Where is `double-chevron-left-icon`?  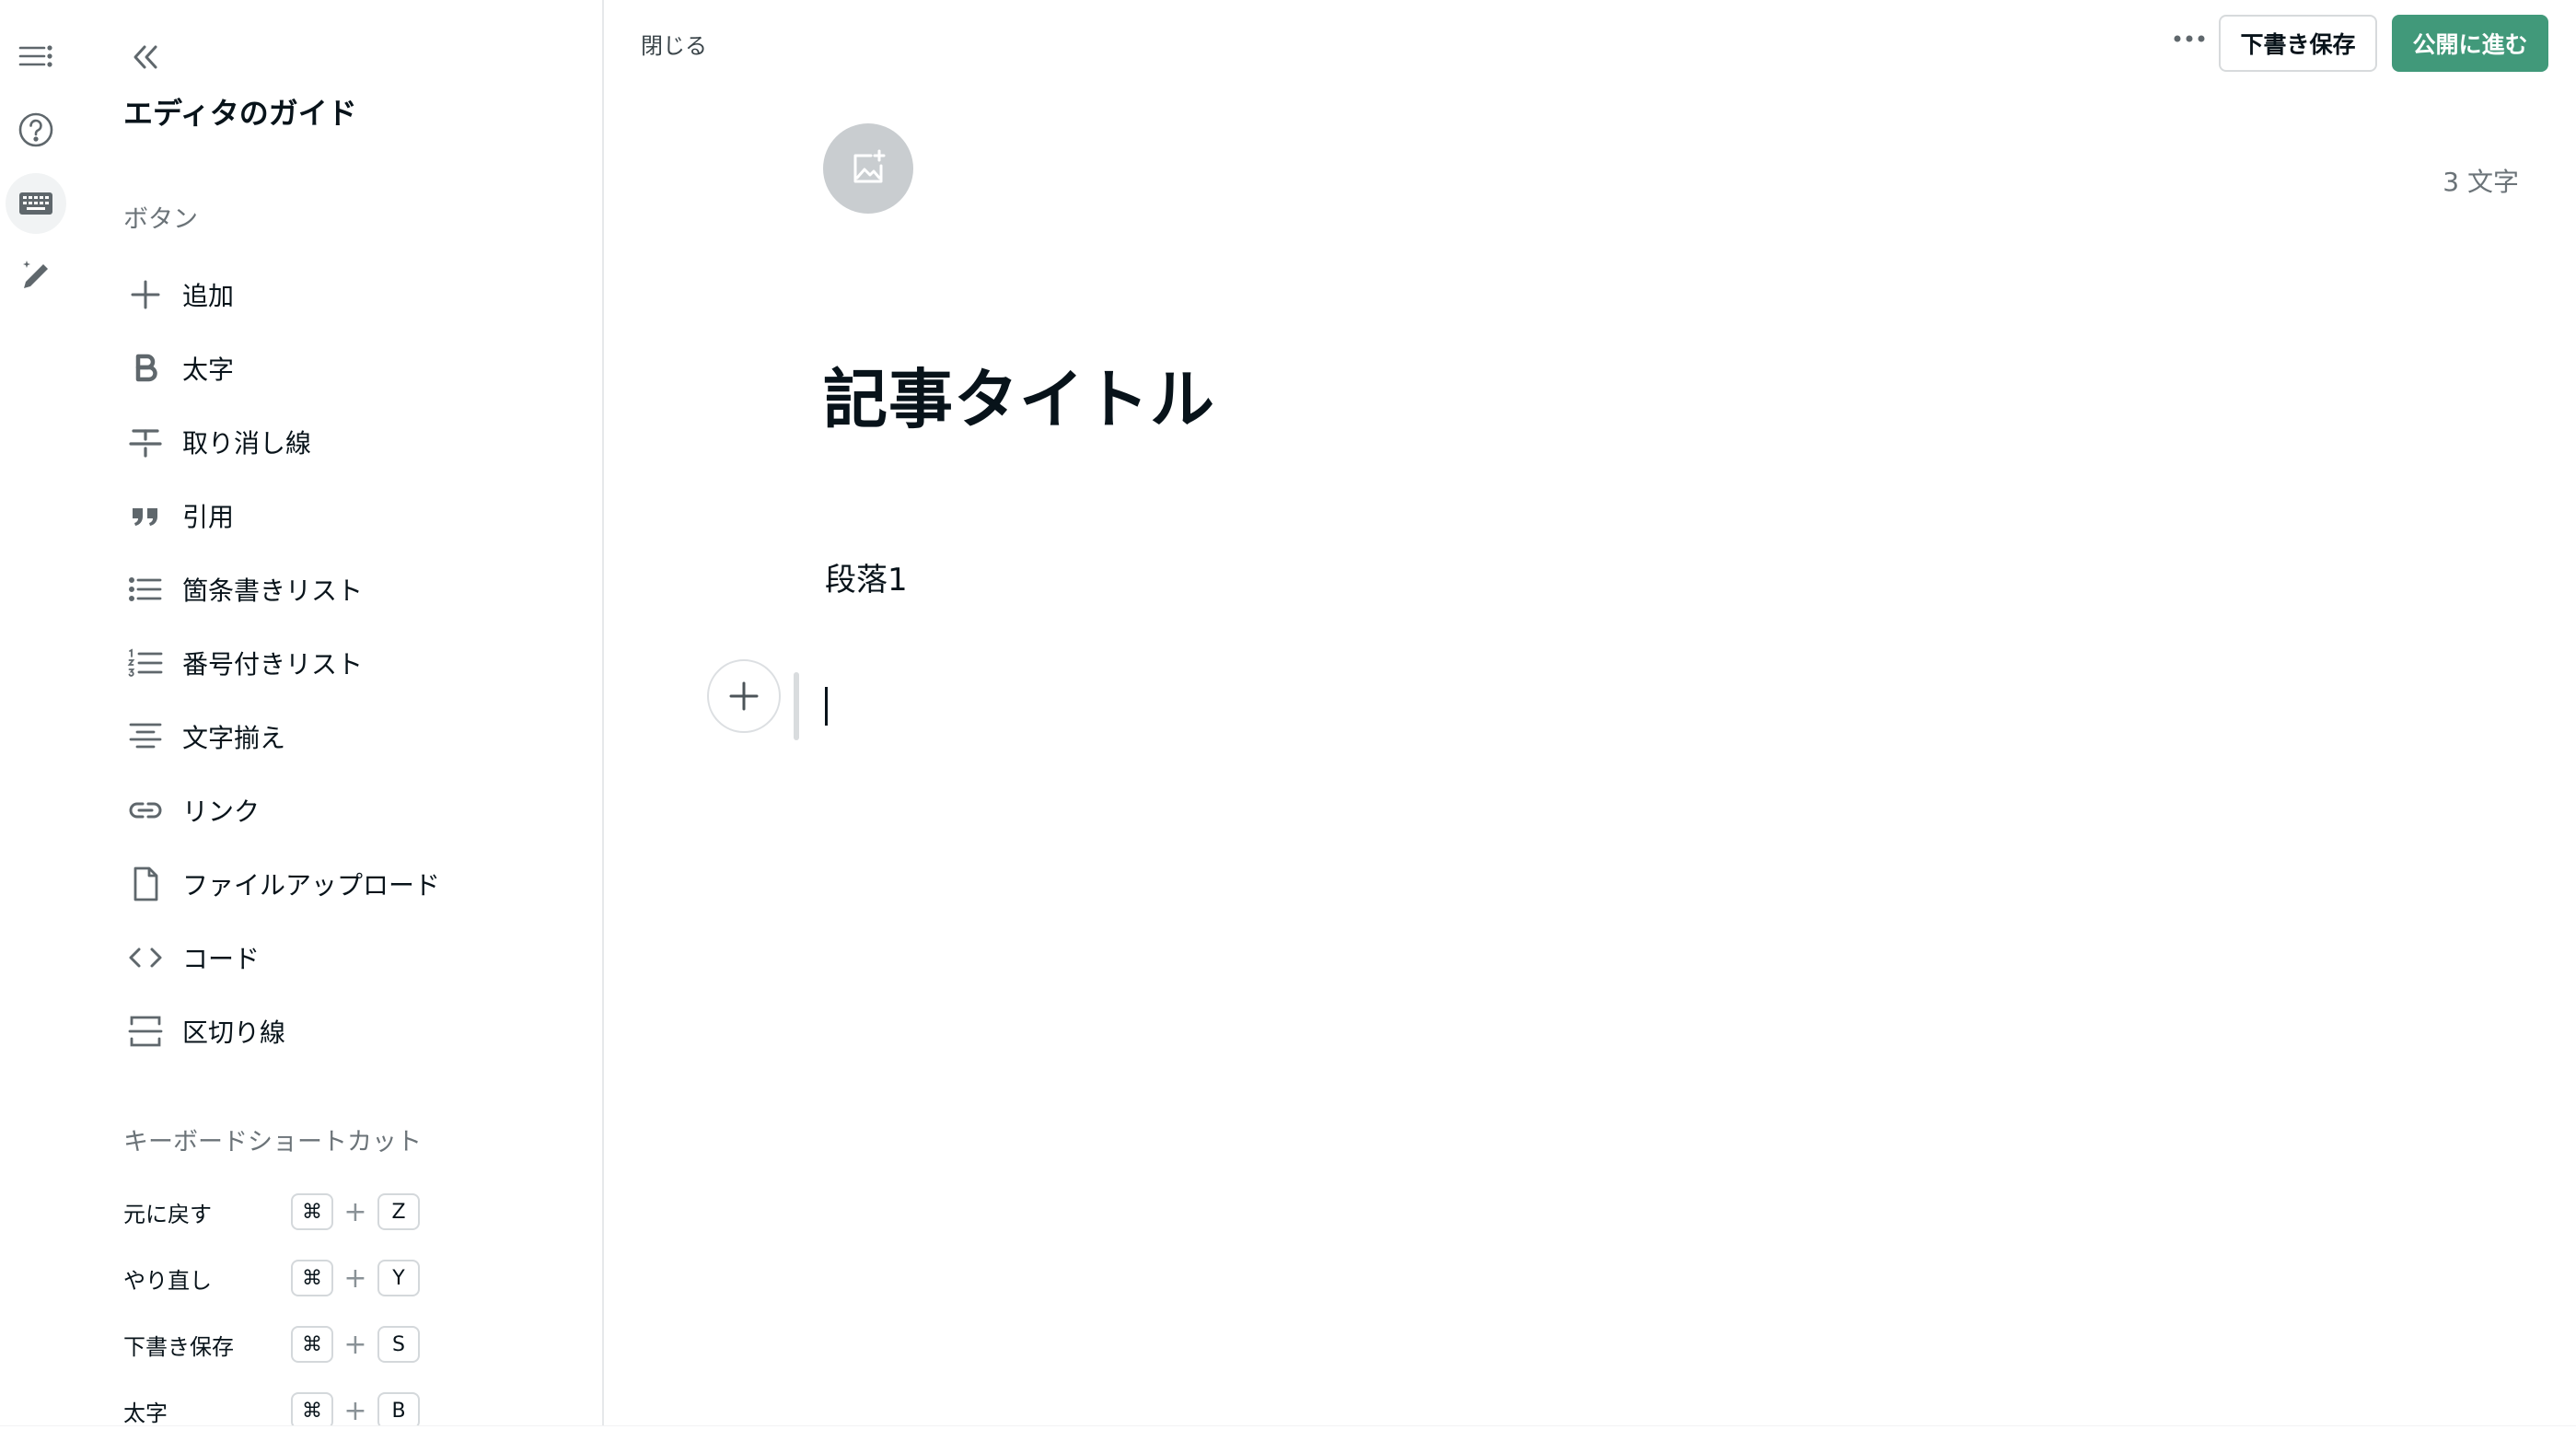 double-chevron-left-icon is located at coordinates (145, 57).